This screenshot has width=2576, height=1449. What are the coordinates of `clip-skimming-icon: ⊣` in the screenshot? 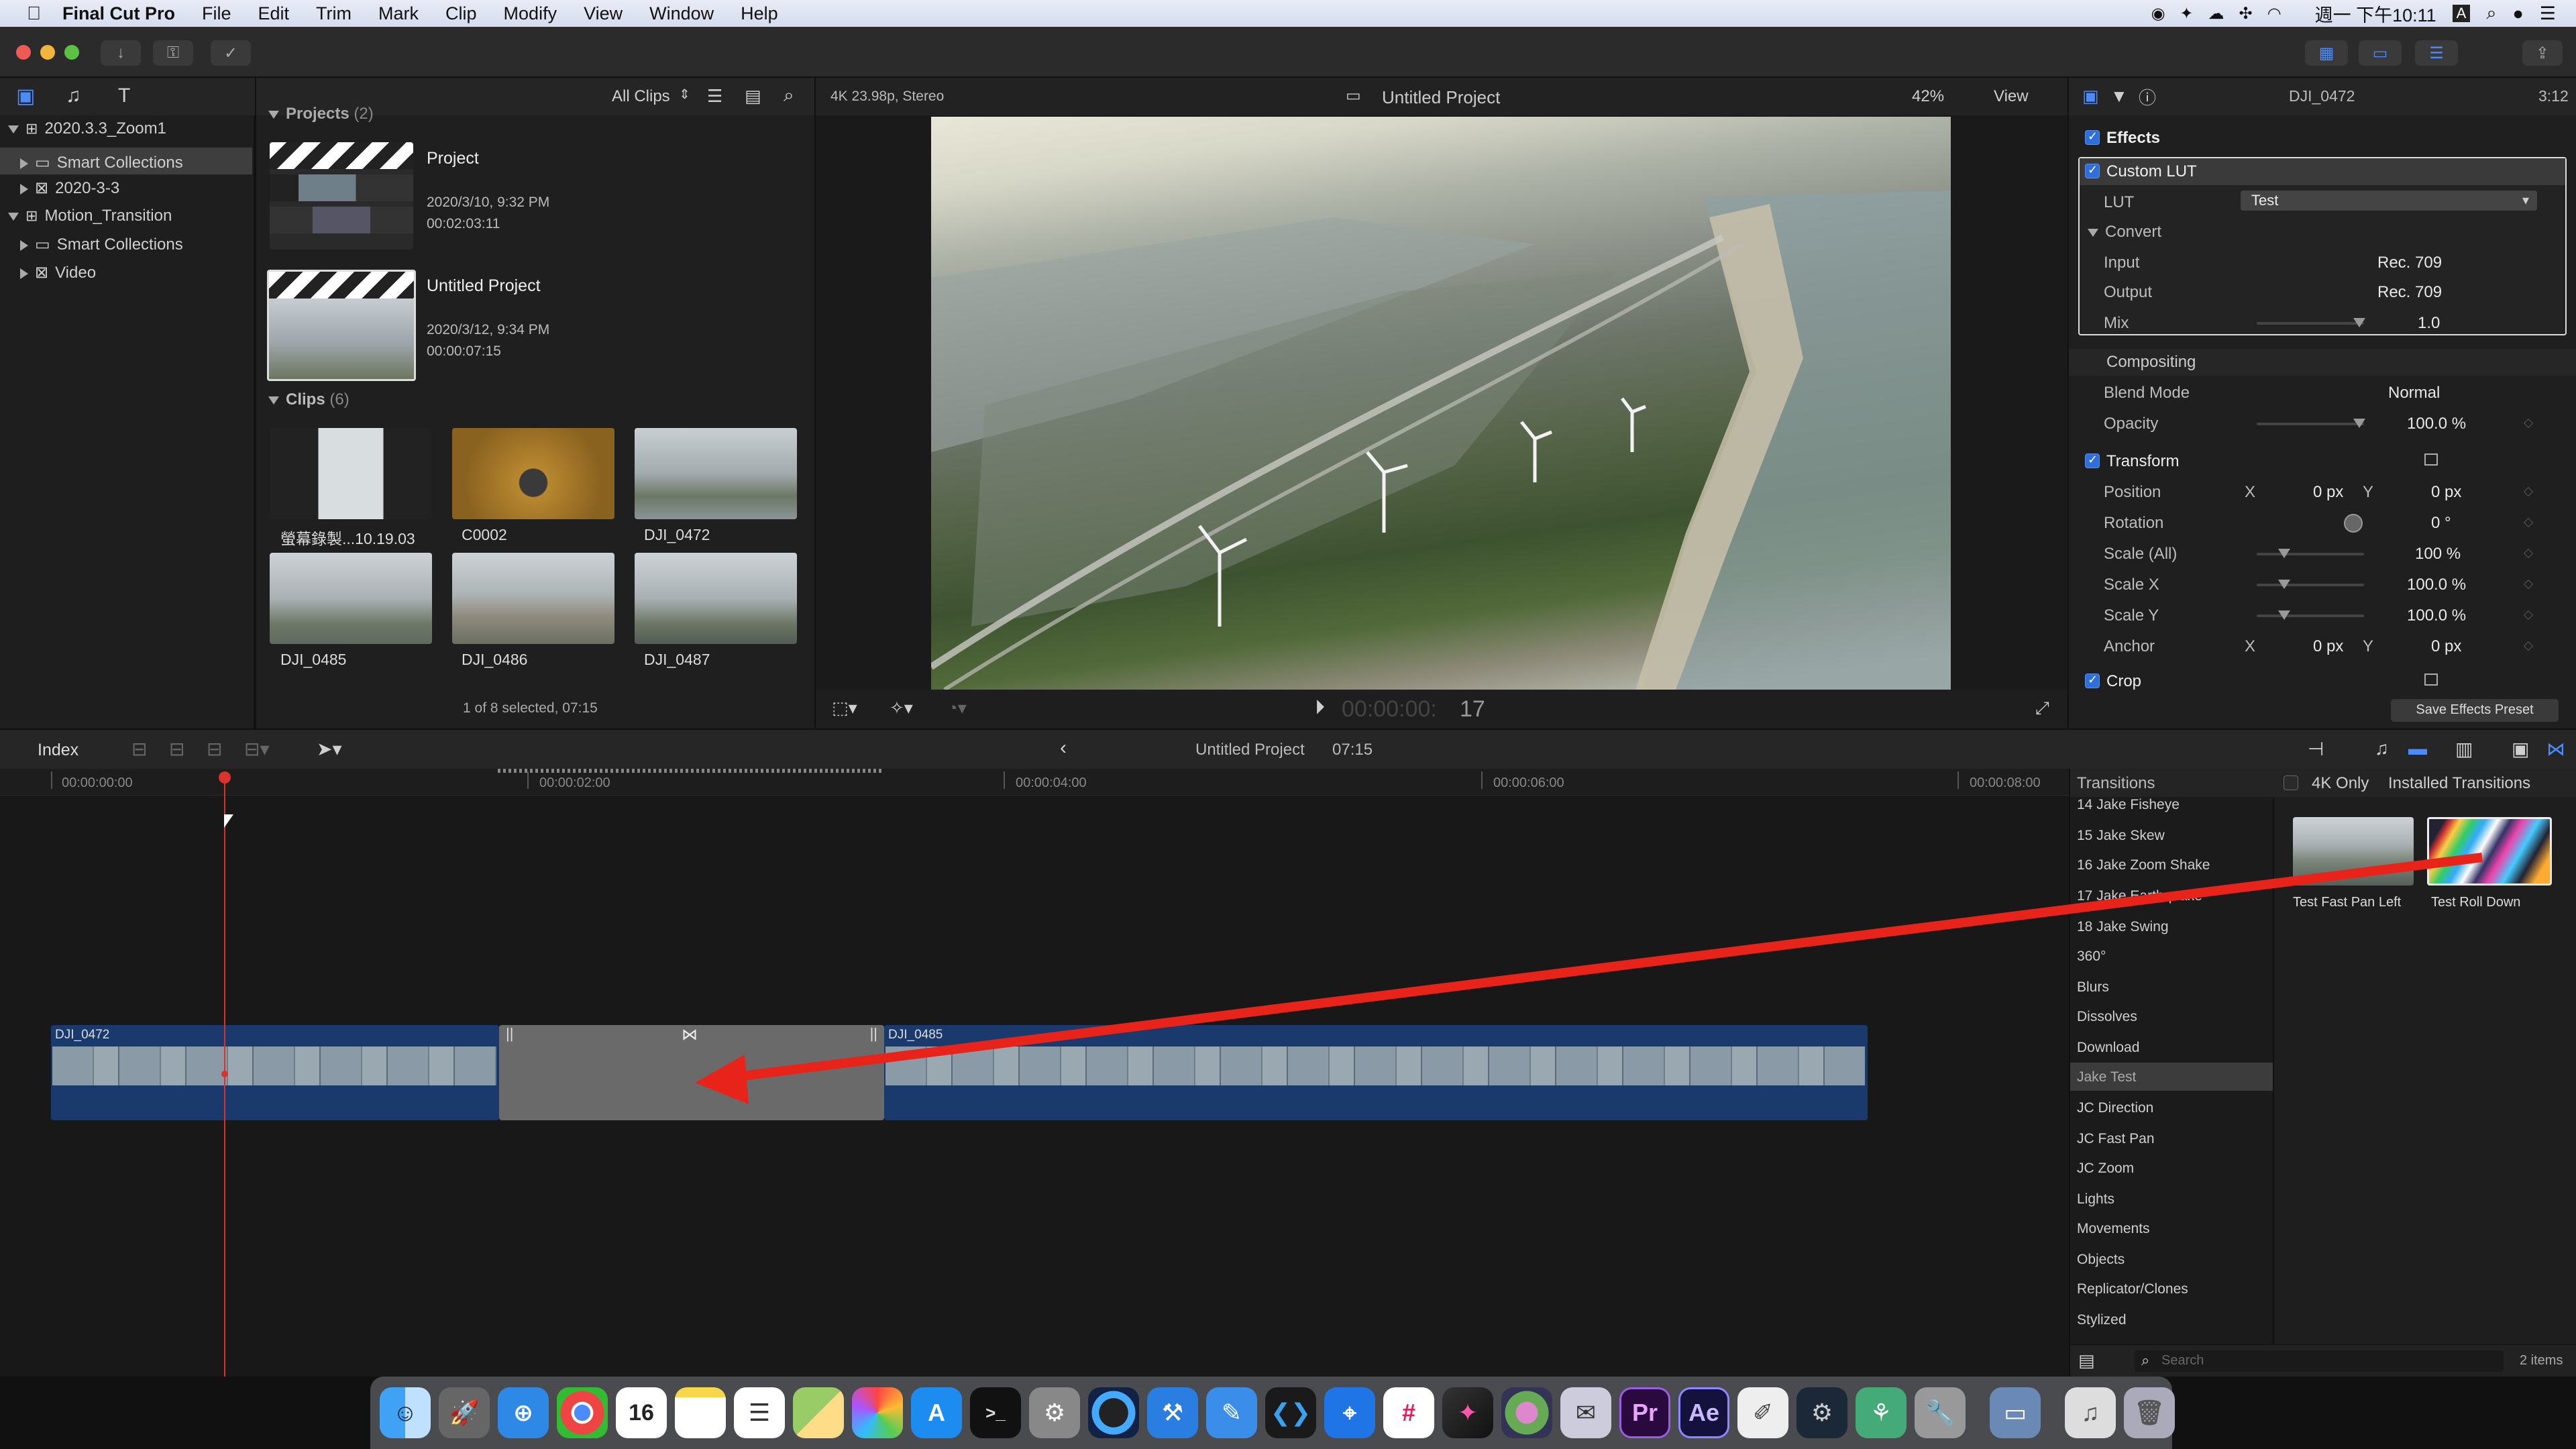 It's located at (2316, 749).